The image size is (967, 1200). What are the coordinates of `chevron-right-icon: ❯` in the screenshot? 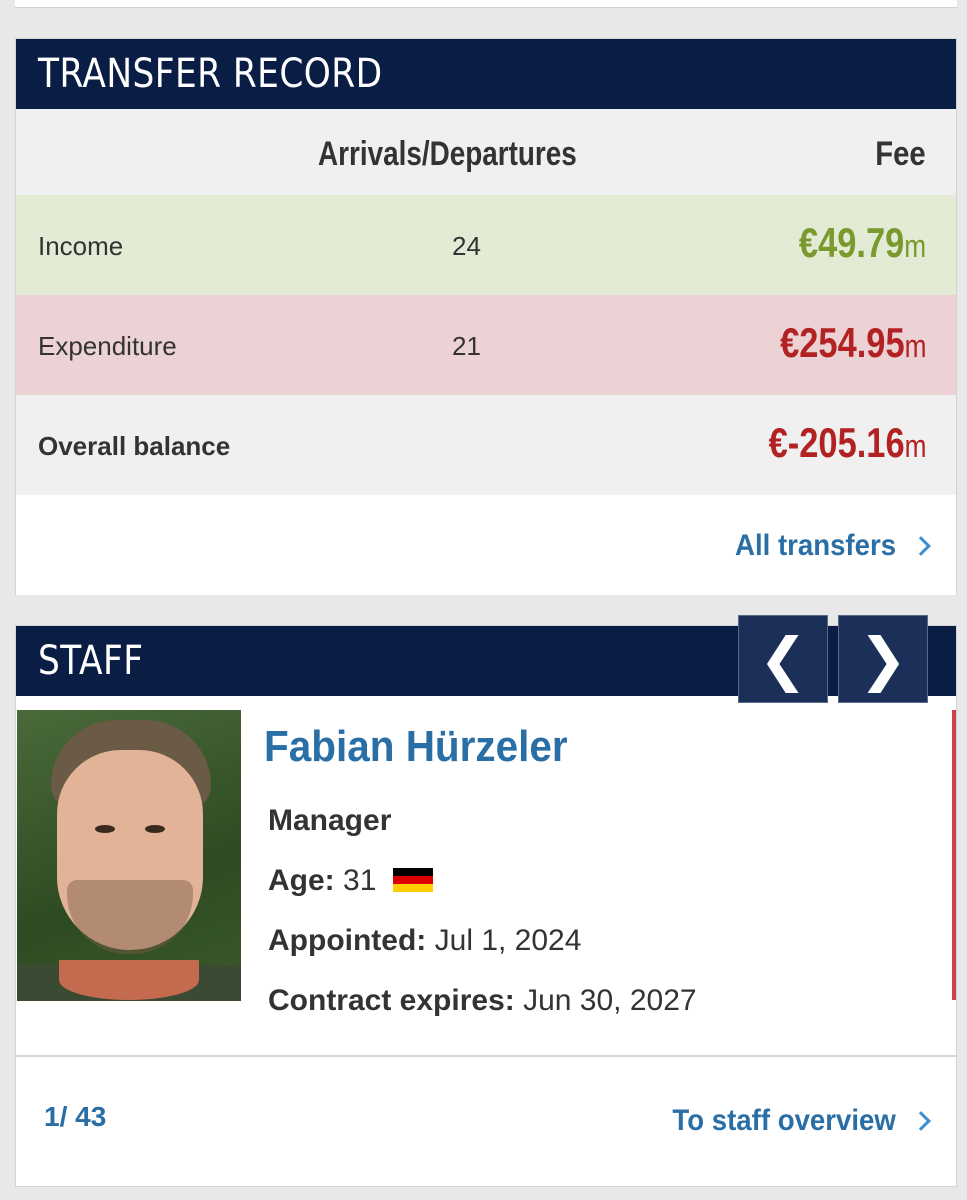 It's located at (883, 659).